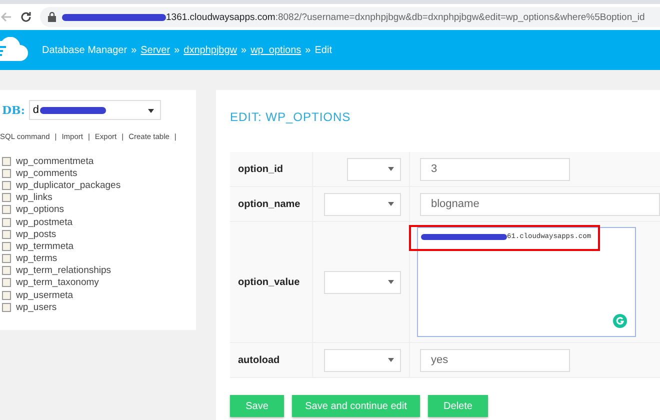 Image resolution: width=660 pixels, height=420 pixels. What do you see at coordinates (34, 198) in the screenshot?
I see `table-link: wp_links` at bounding box center [34, 198].